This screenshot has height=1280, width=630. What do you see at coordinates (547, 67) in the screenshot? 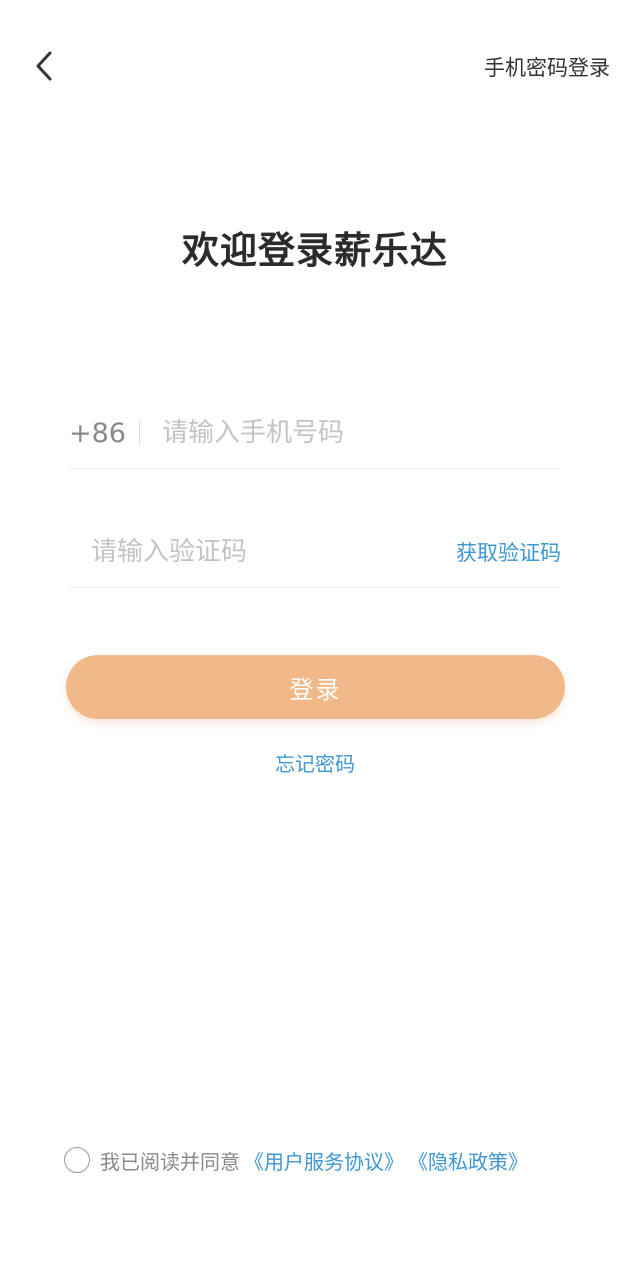
I see `password-login-link: 手机密码登录` at bounding box center [547, 67].